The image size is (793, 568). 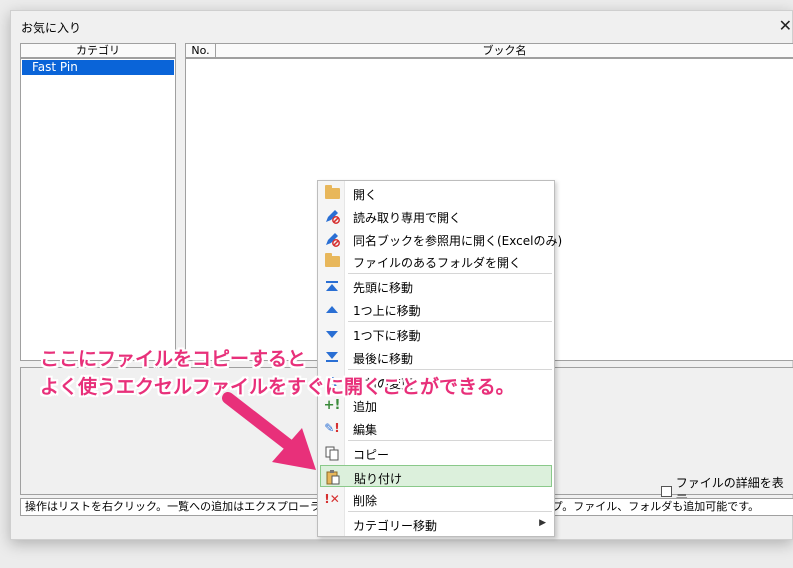 I want to click on menu-item-open-readonly: 読み取り専用で開く, so click(x=436, y=216).